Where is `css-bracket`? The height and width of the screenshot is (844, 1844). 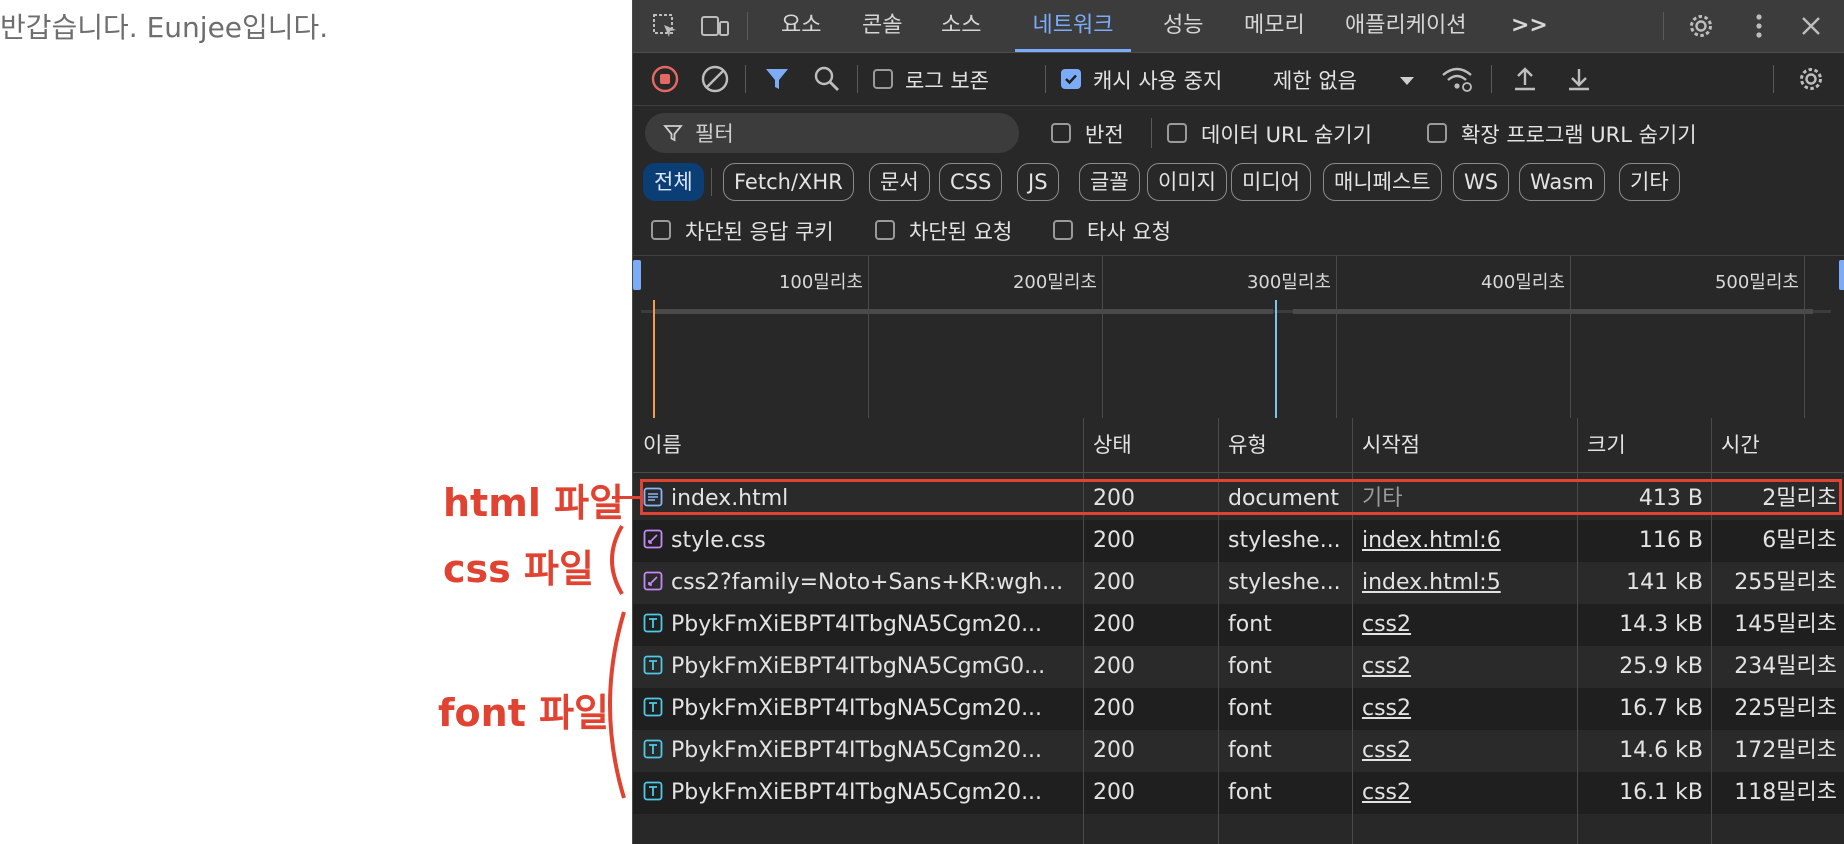 css-bracket is located at coordinates (617, 560).